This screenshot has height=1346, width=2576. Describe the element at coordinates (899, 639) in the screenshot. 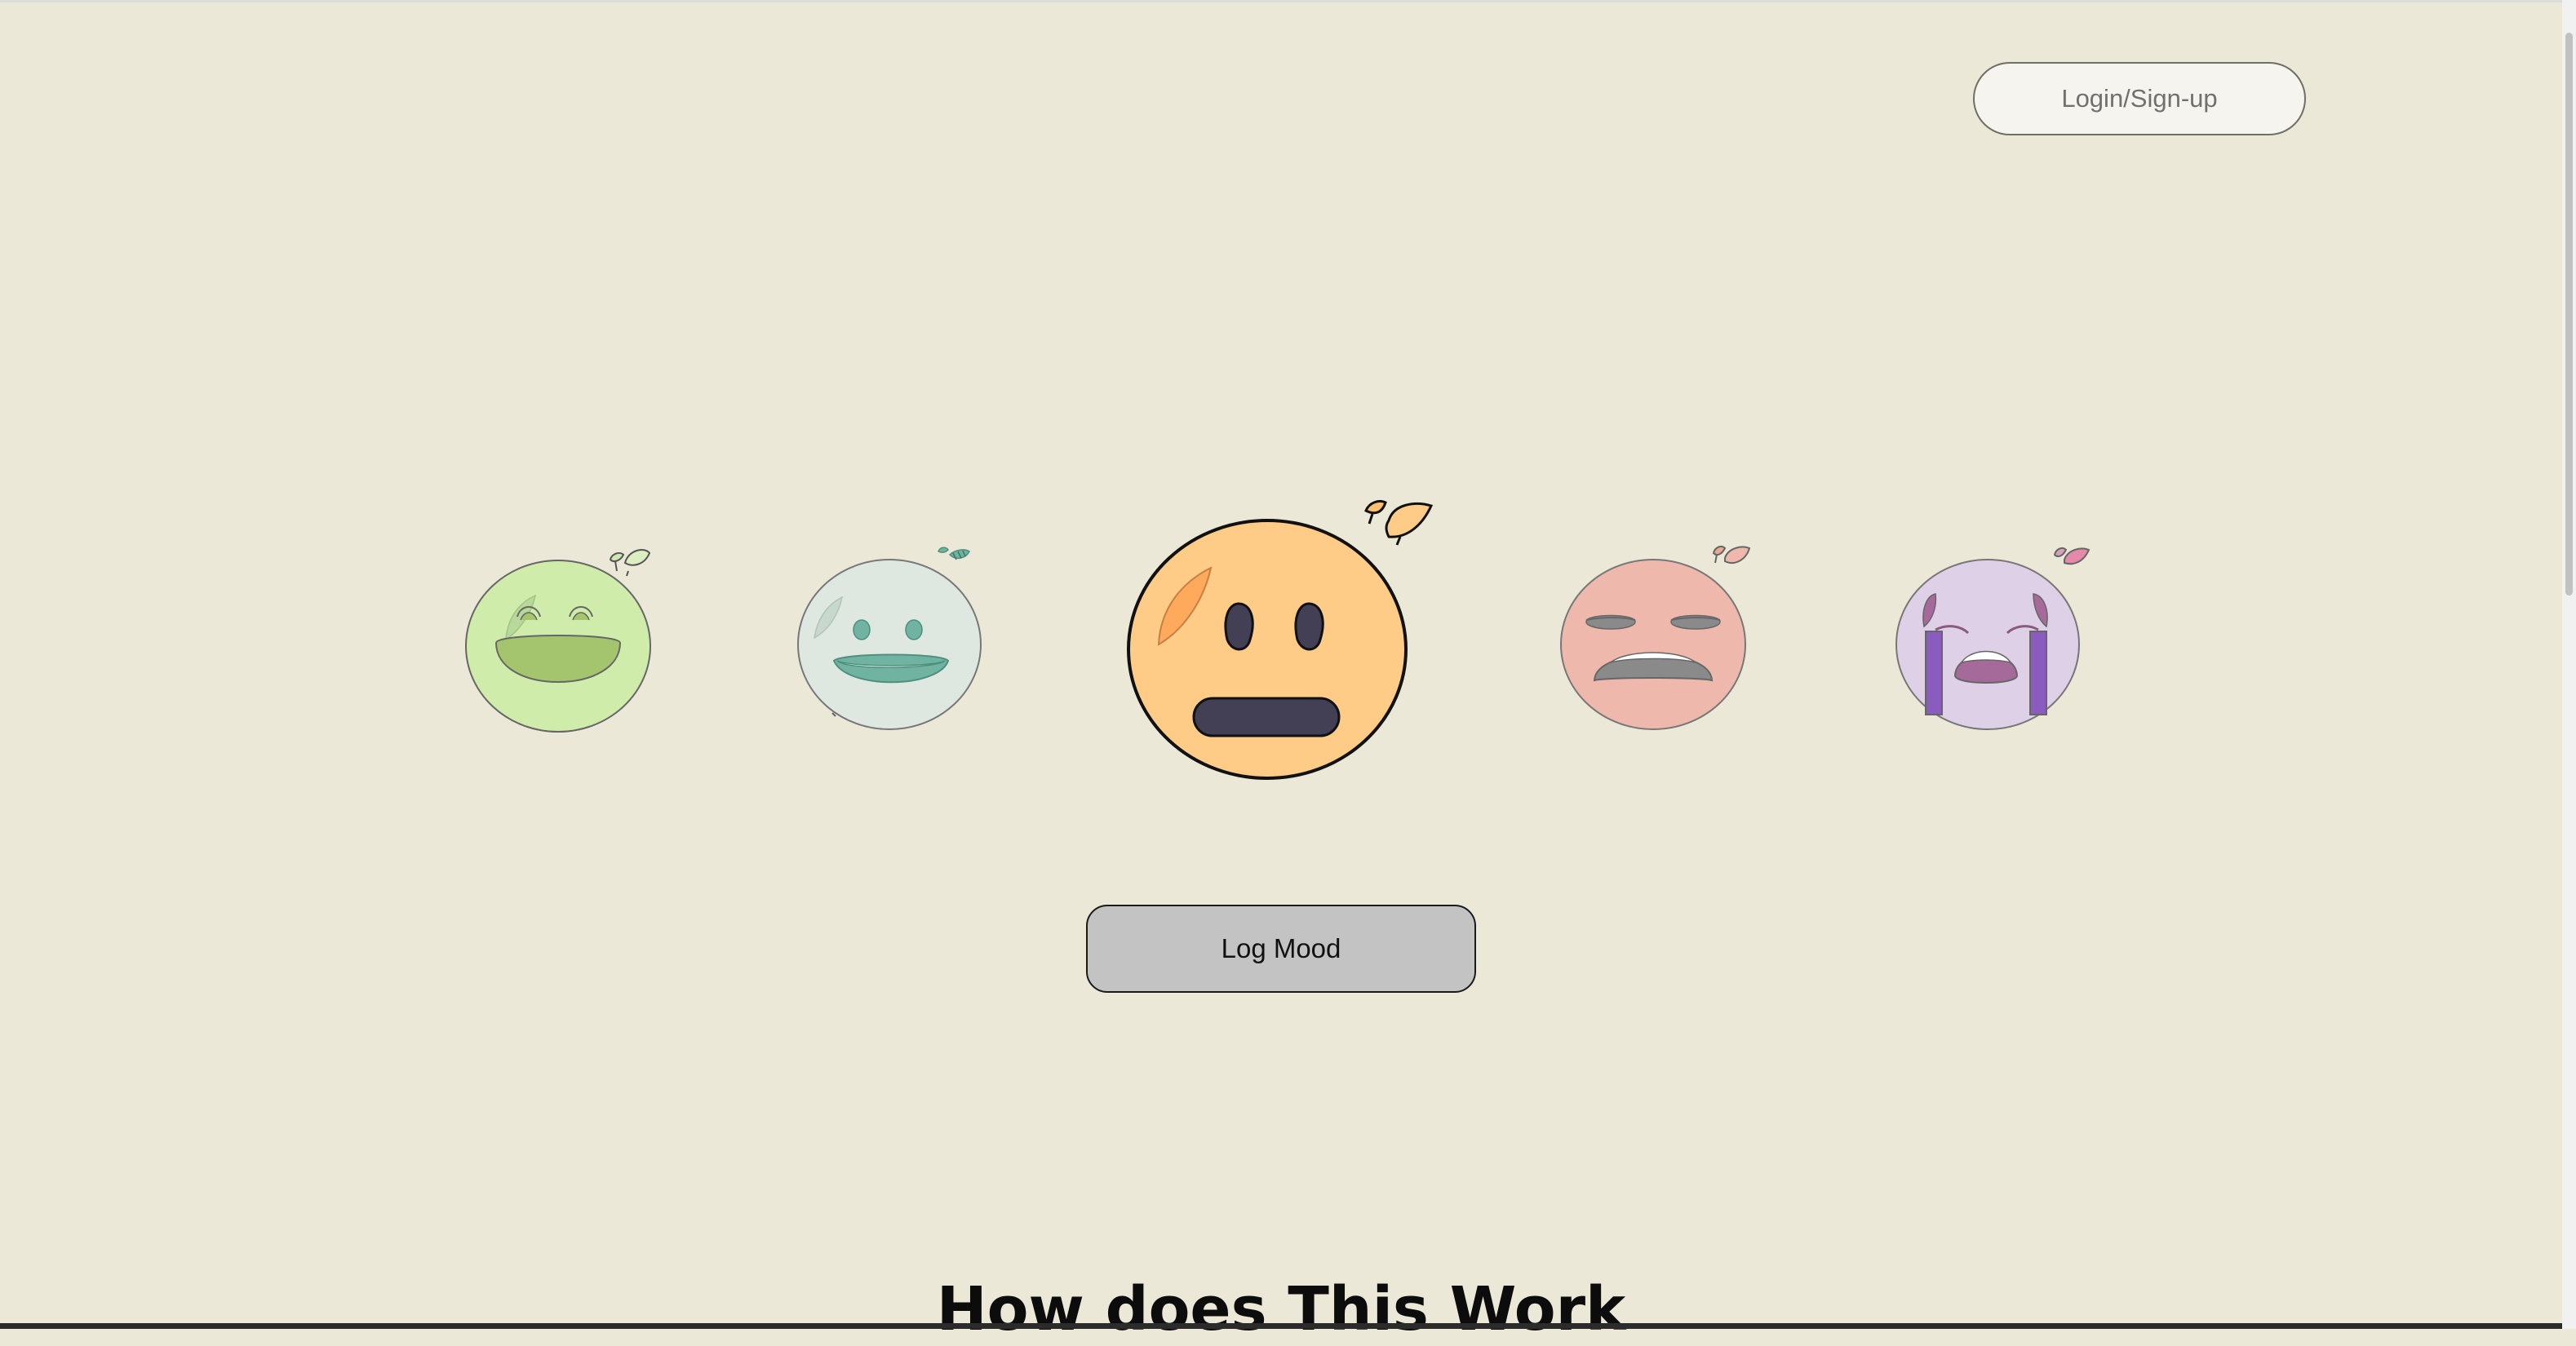

I see `mood-happy-face` at that location.